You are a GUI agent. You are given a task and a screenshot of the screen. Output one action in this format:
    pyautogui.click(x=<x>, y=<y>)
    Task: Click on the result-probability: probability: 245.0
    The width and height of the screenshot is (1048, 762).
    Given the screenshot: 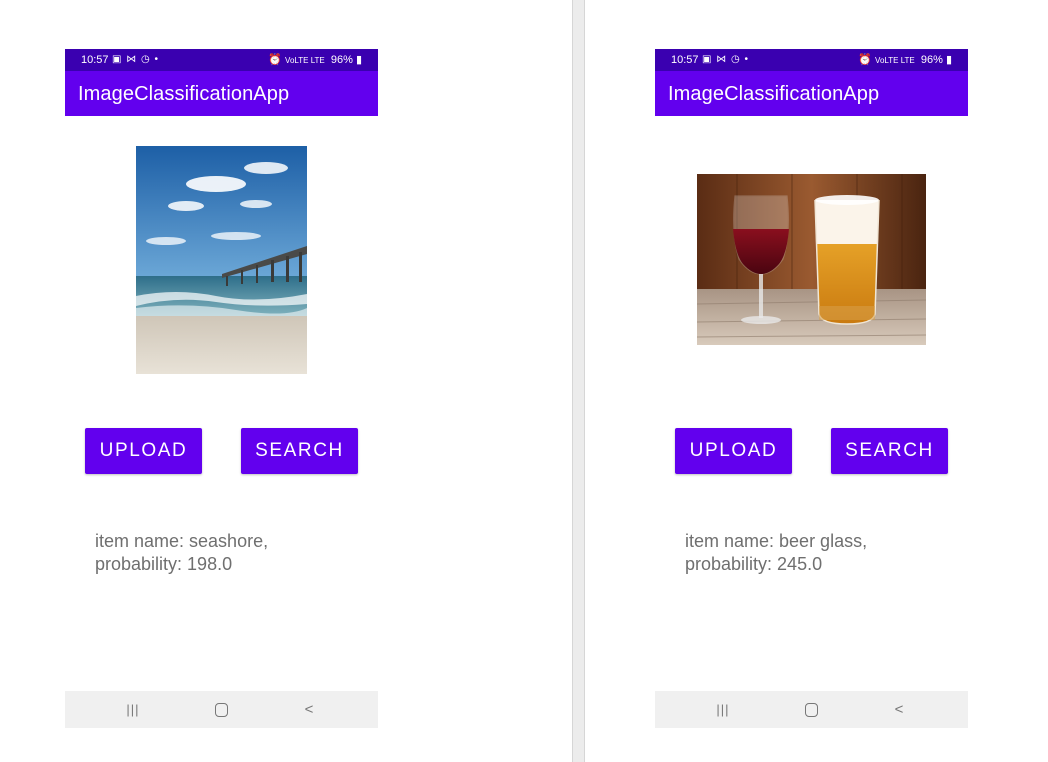 What is the action you would take?
    pyautogui.click(x=754, y=564)
    